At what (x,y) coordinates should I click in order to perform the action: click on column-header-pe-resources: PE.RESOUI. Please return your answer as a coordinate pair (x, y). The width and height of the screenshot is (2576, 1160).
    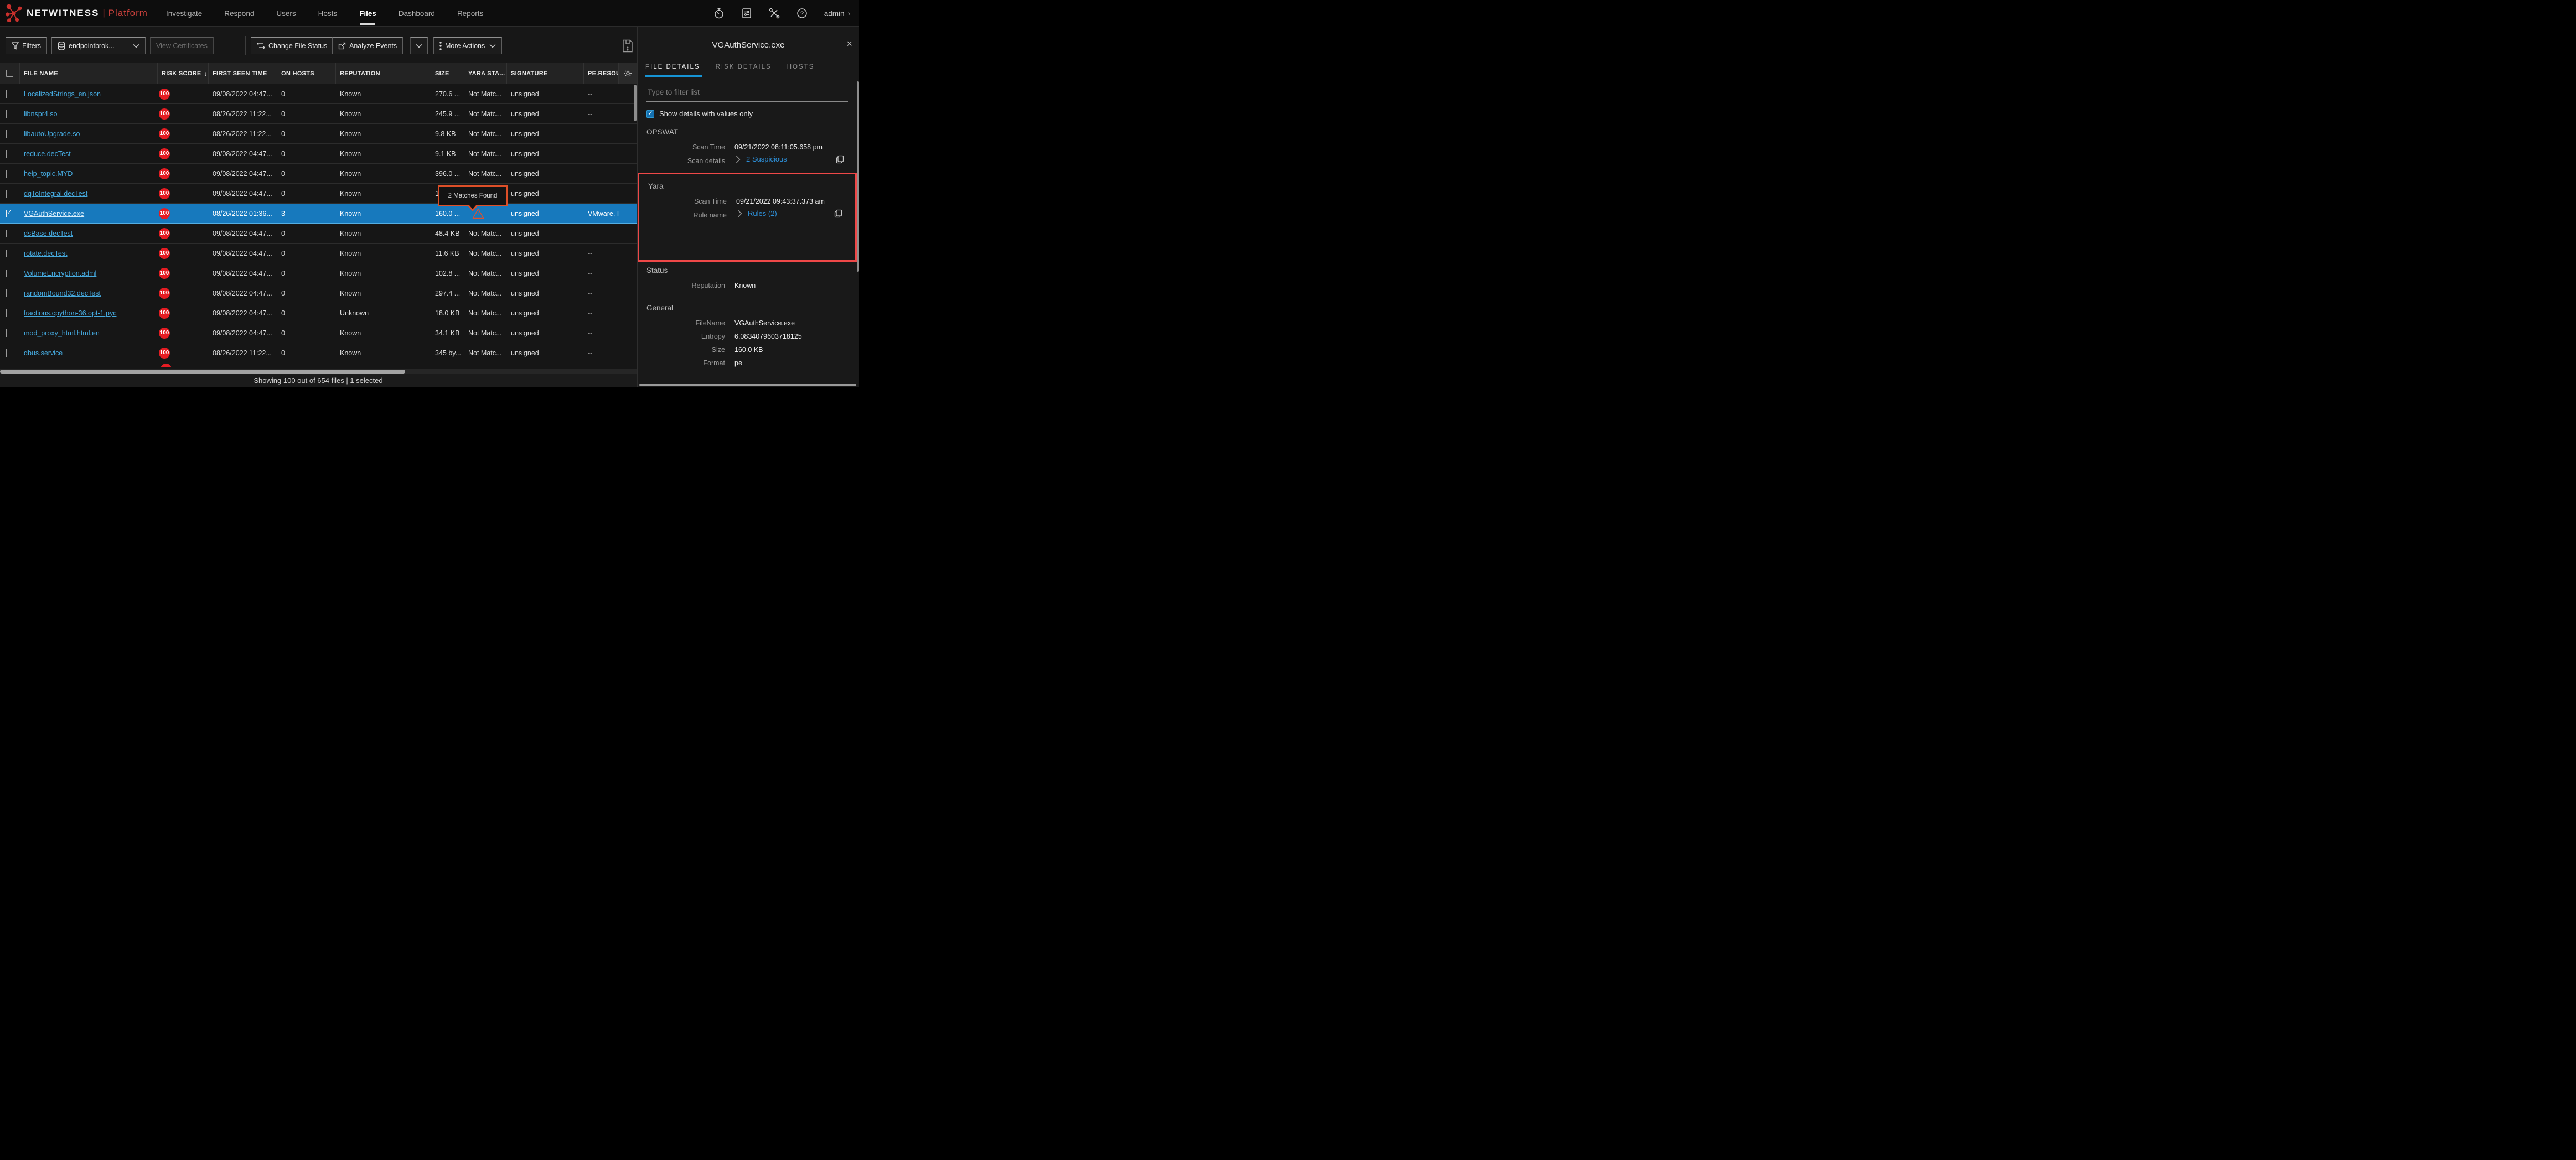
    Looking at the image, I should click on (601, 73).